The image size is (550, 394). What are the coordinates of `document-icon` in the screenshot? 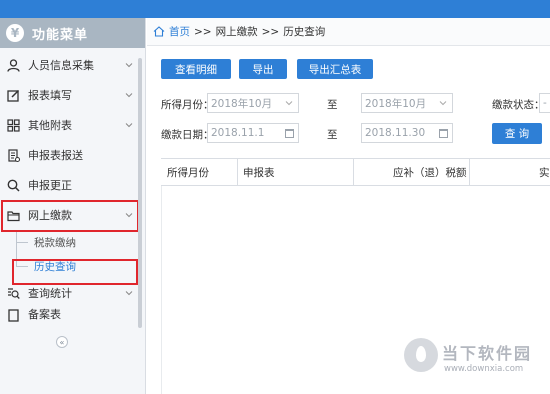 It's located at (13, 155).